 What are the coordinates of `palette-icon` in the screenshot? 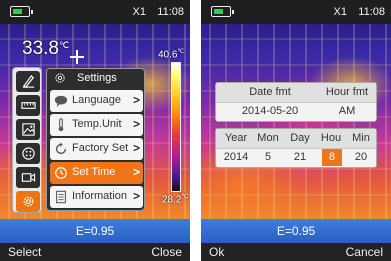 It's located at (28, 153).